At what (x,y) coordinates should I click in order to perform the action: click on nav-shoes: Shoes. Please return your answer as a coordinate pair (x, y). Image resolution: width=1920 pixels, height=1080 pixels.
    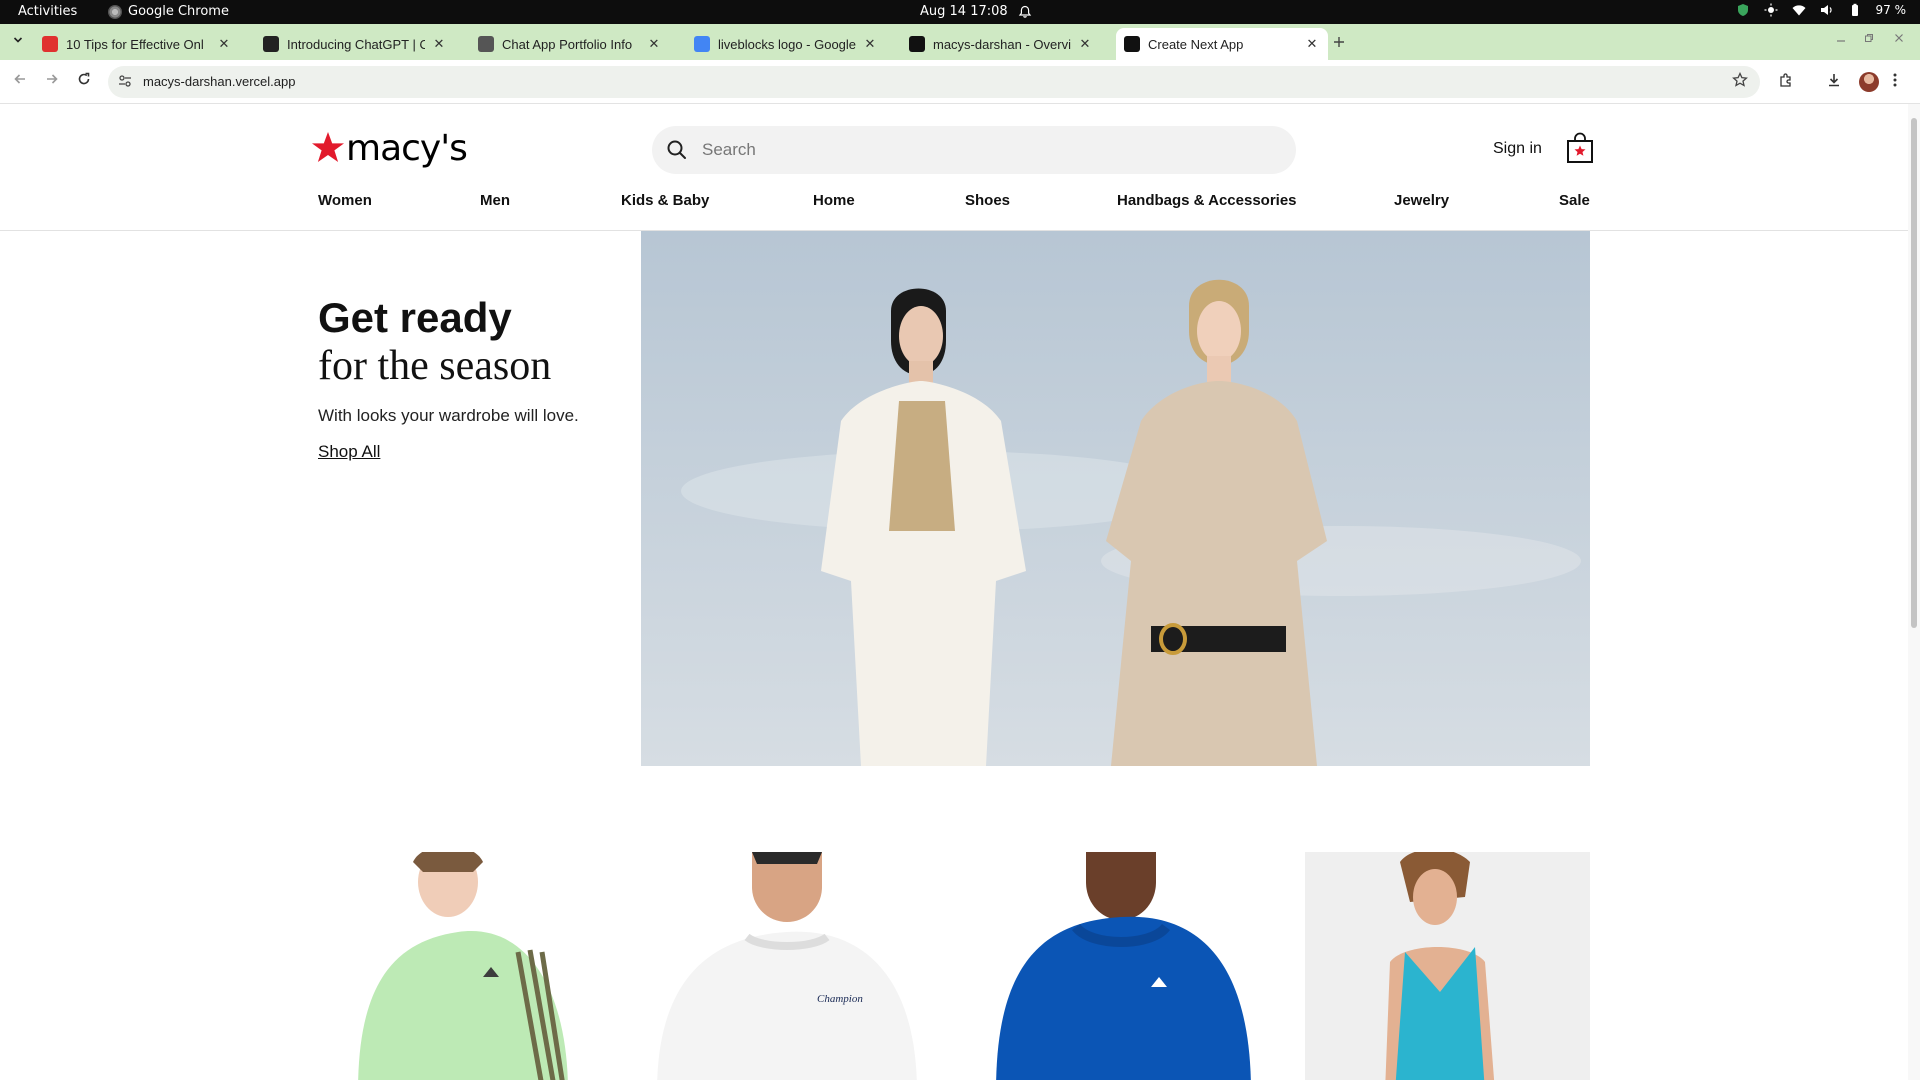
    Looking at the image, I should click on (987, 200).